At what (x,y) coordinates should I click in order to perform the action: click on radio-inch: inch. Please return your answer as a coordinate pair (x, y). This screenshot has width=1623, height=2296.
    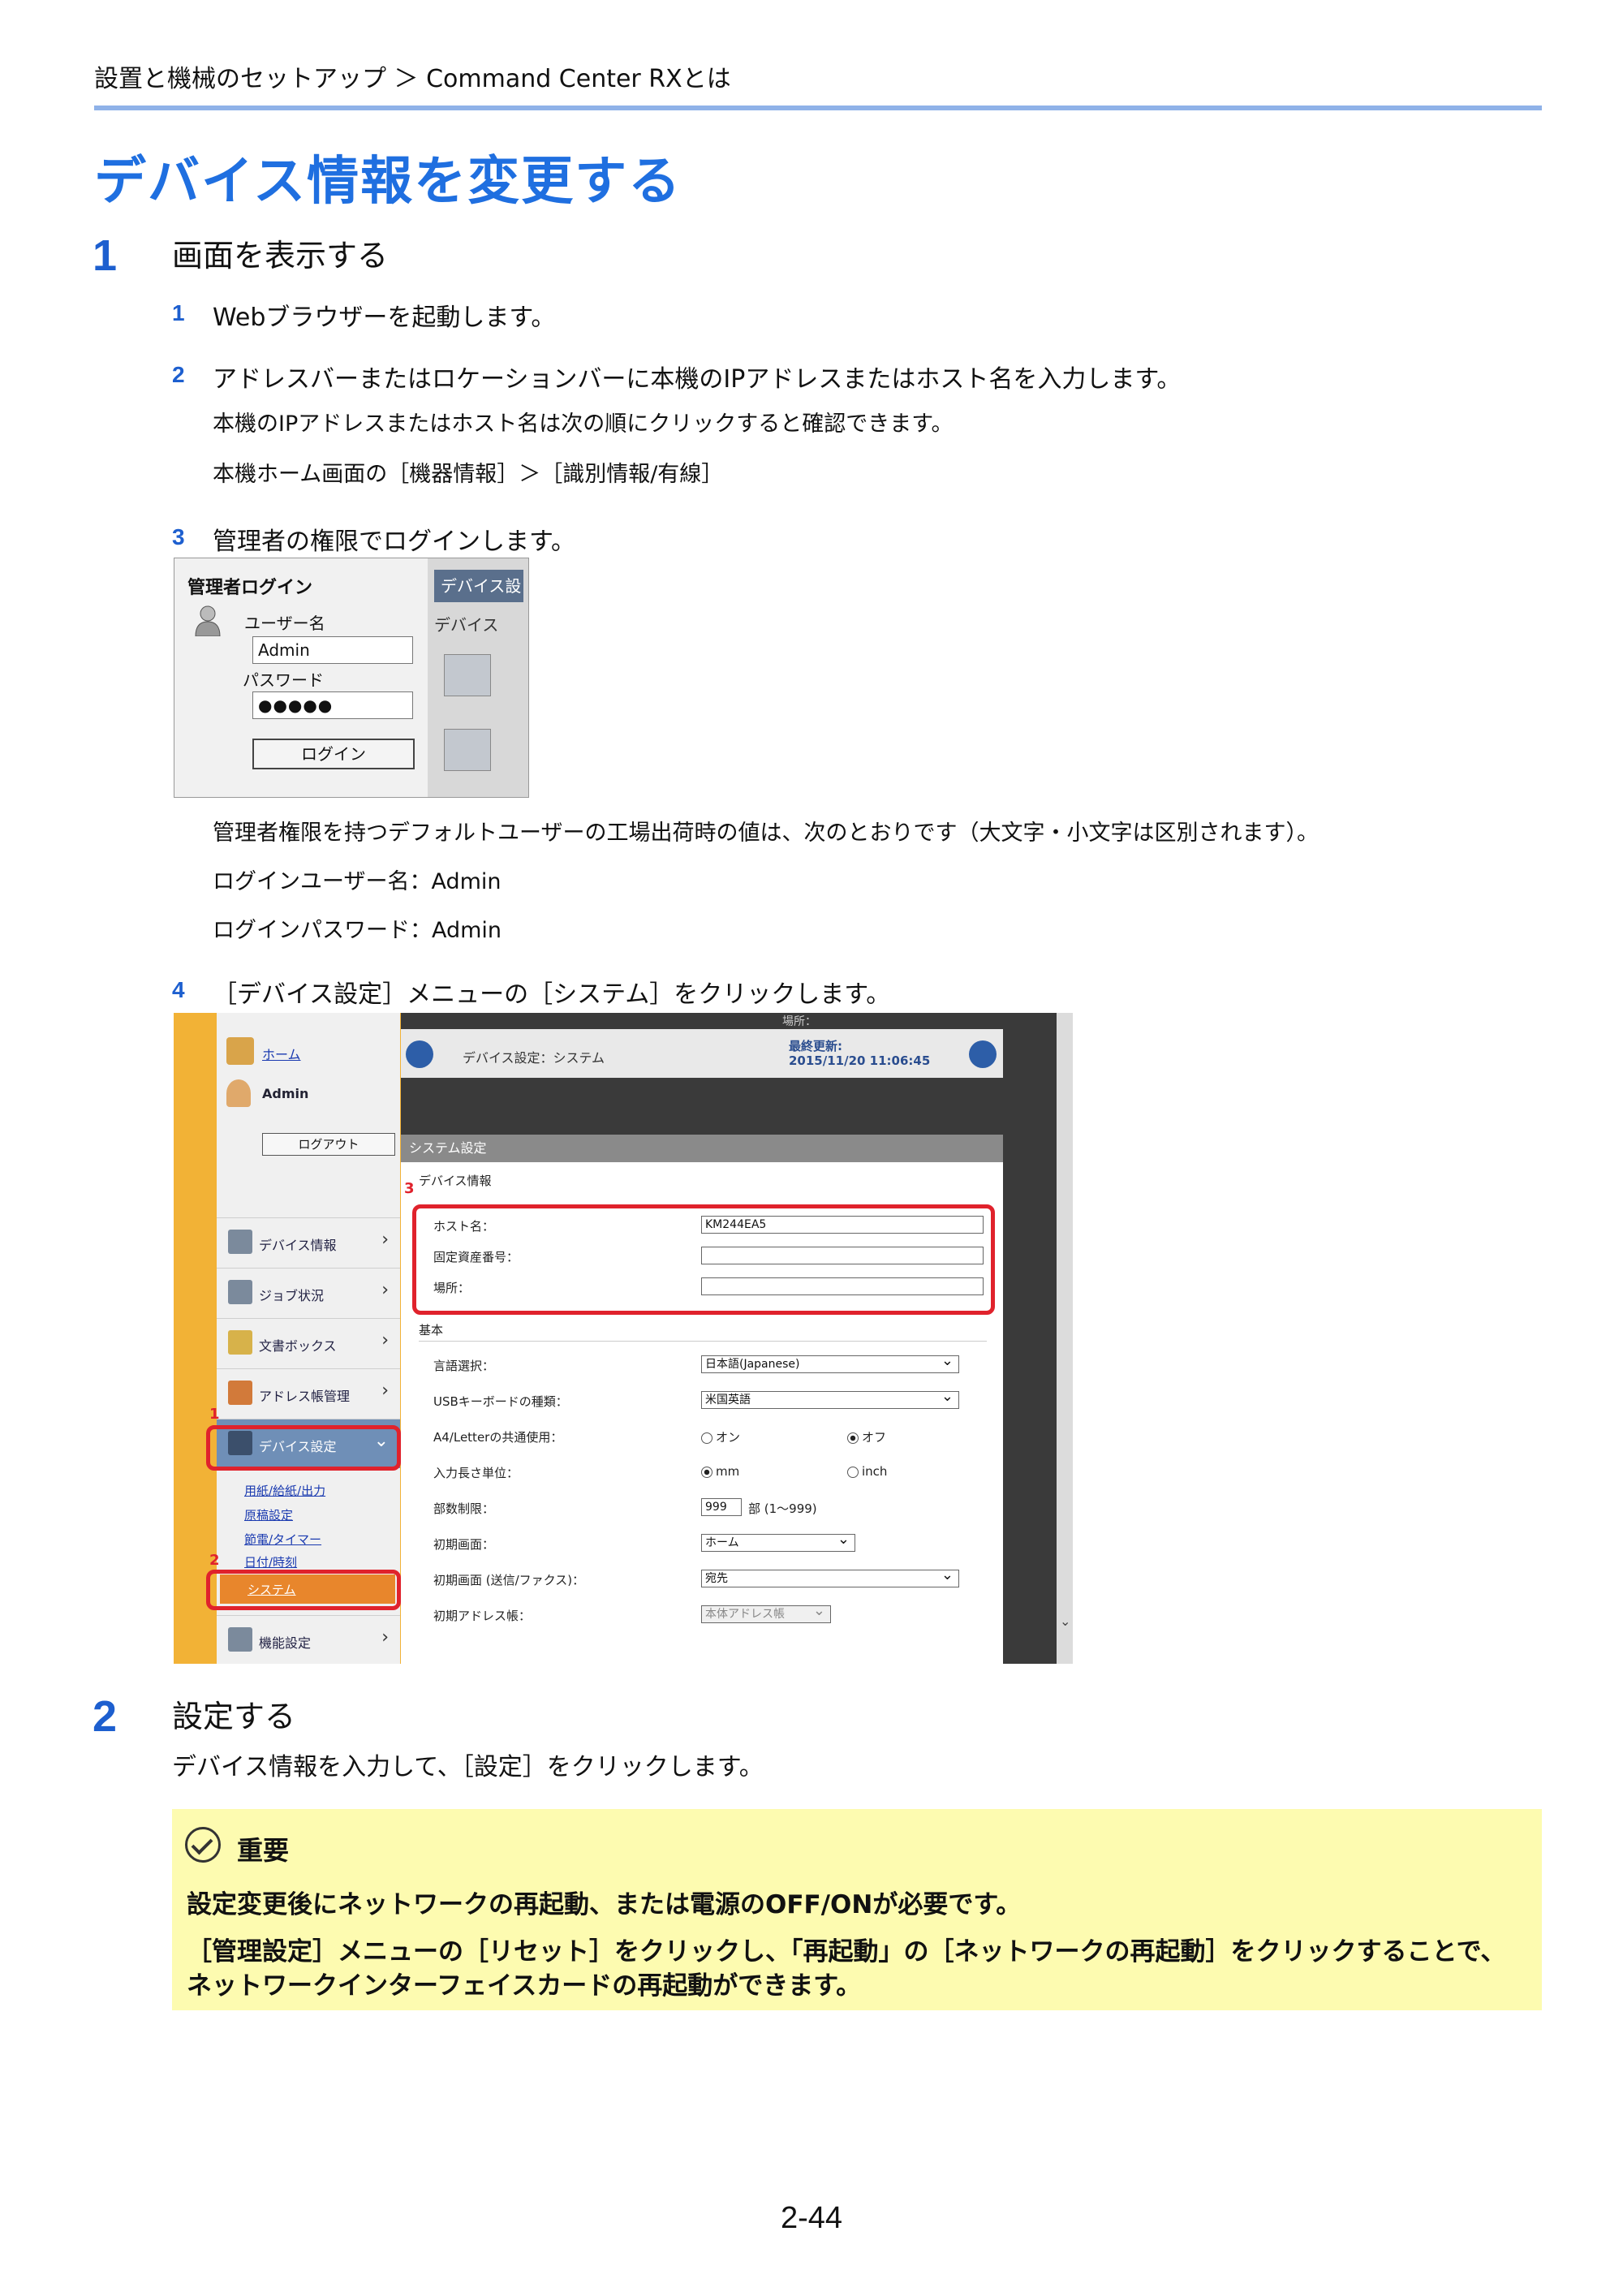
    Looking at the image, I should click on (867, 1472).